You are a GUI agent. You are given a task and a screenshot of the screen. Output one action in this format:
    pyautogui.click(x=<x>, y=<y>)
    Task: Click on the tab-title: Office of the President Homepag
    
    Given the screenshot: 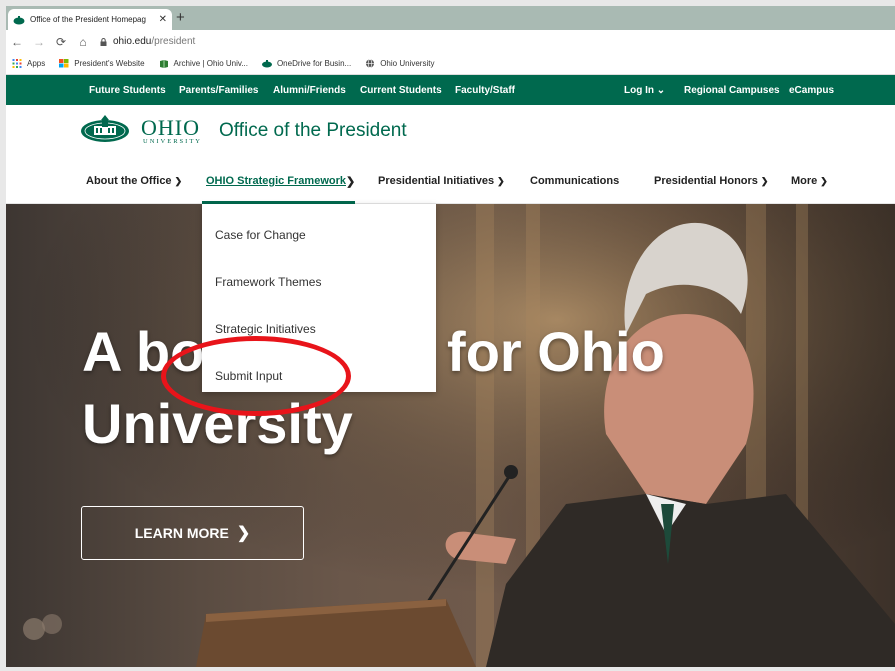 What is the action you would take?
    pyautogui.click(x=88, y=19)
    